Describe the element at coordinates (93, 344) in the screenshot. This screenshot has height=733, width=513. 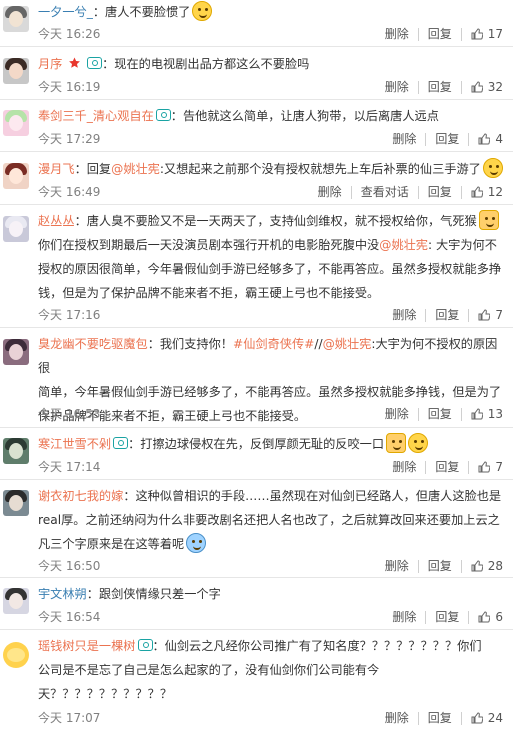
I see `username: 臭龙幽不要吃驱魔包` at that location.